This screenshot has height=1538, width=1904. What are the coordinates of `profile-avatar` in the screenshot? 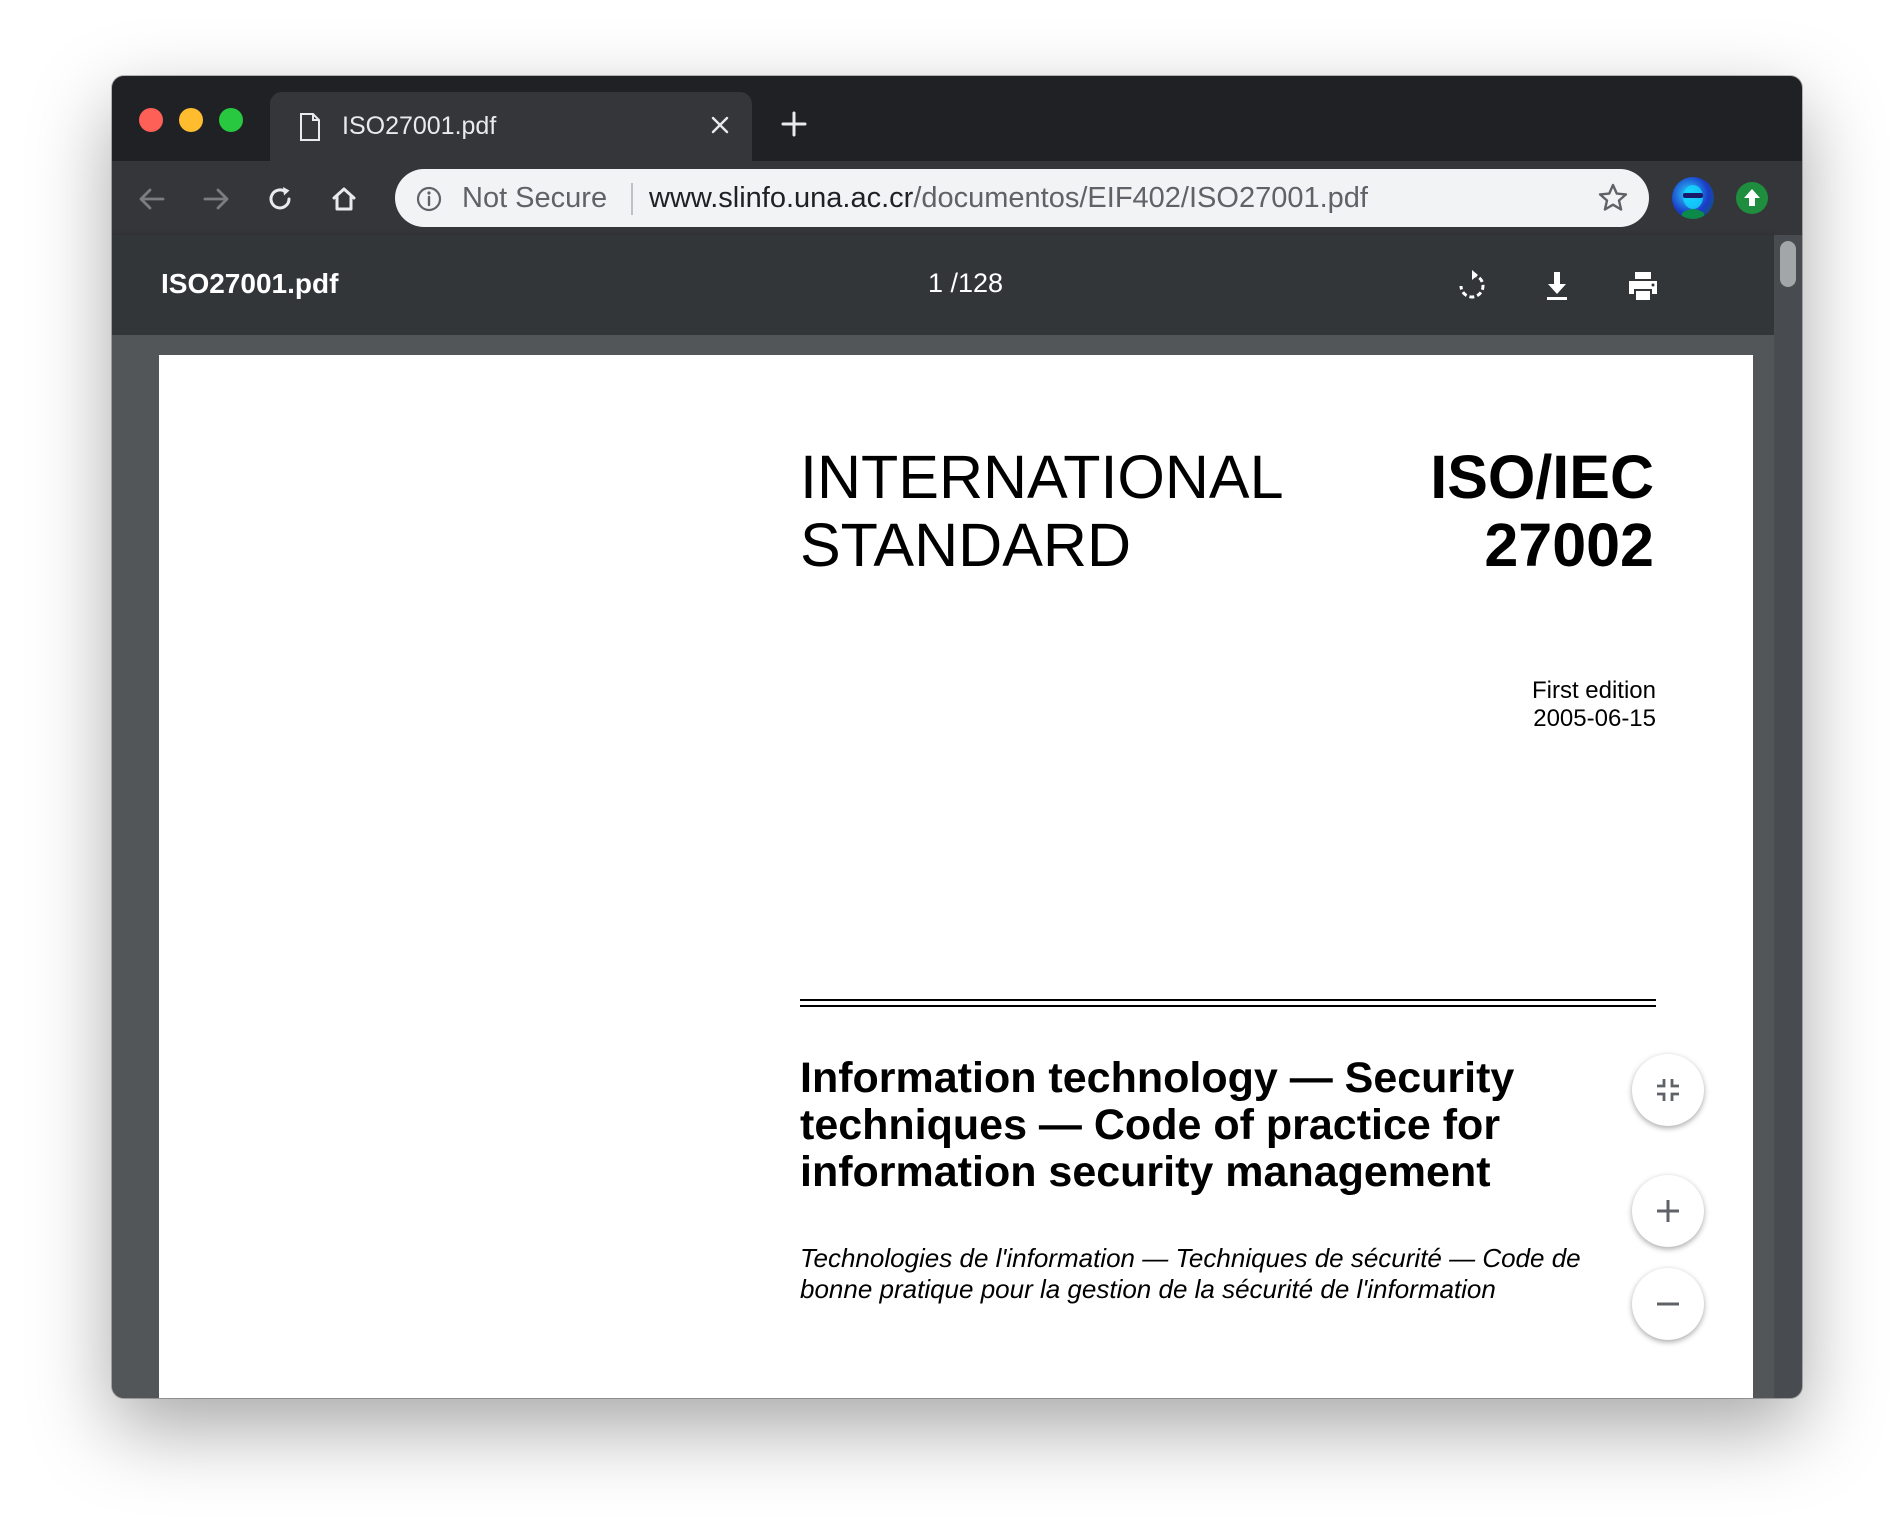 It's located at (1693, 198).